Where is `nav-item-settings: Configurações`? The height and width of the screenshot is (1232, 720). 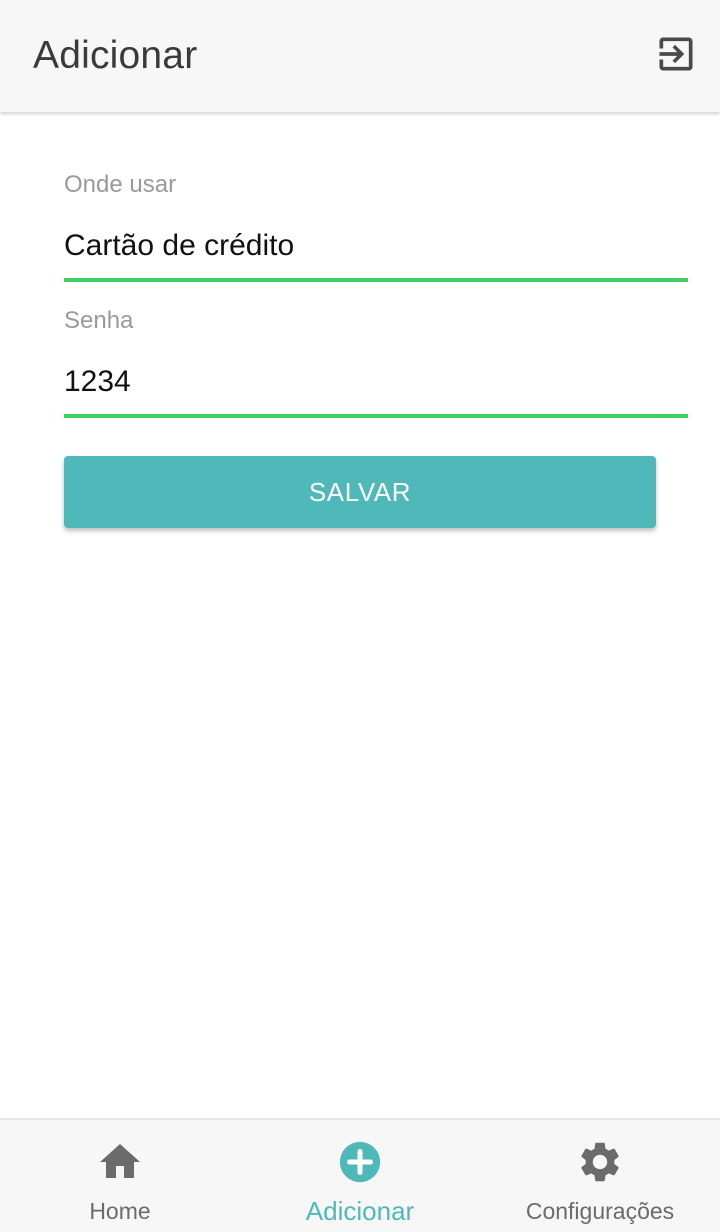
nav-item-settings: Configurações is located at coordinates (600, 1176).